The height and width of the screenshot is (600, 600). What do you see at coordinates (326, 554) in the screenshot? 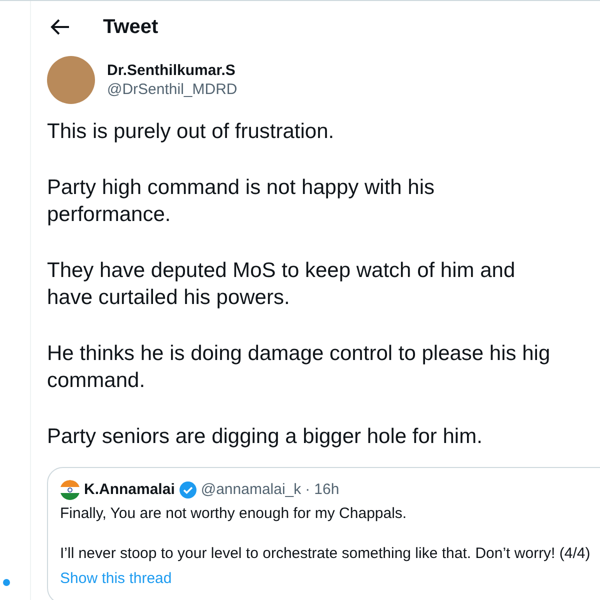
I see `quoted-tweet-text: I’ll never stoop to your level to orchestrate something like that. Don’t worry! (4/4)` at bounding box center [326, 554].